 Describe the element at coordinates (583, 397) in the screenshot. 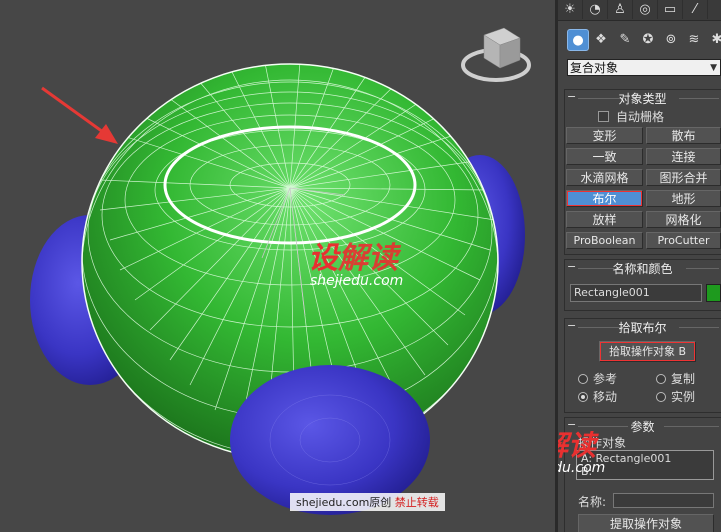

I see `move-radio` at that location.